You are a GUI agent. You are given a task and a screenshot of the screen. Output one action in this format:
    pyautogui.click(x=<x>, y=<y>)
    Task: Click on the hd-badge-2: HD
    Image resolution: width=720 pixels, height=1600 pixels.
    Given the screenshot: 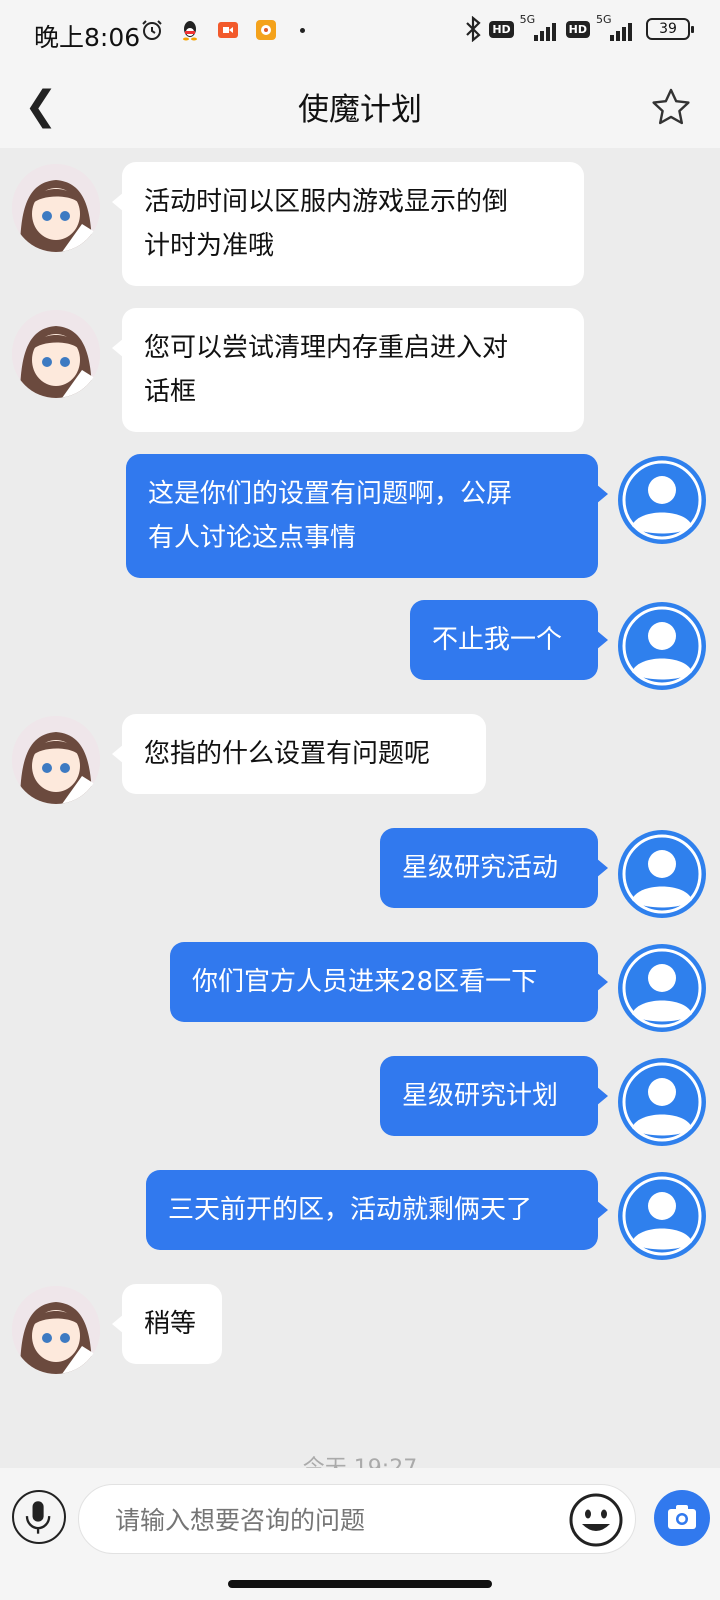 What is the action you would take?
    pyautogui.click(x=577, y=29)
    